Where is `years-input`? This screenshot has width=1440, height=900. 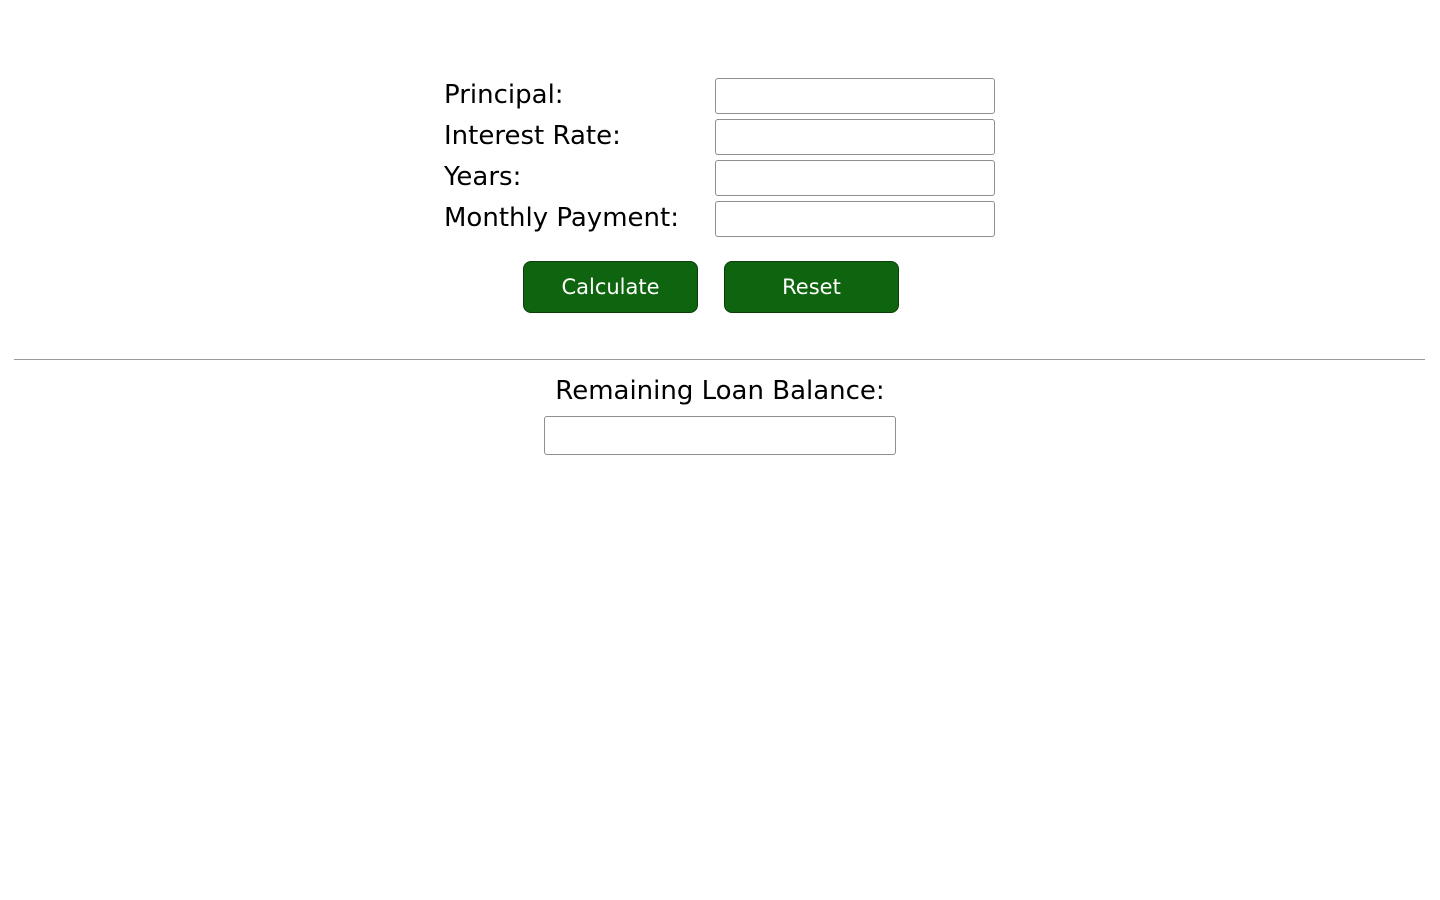
years-input is located at coordinates (855, 178).